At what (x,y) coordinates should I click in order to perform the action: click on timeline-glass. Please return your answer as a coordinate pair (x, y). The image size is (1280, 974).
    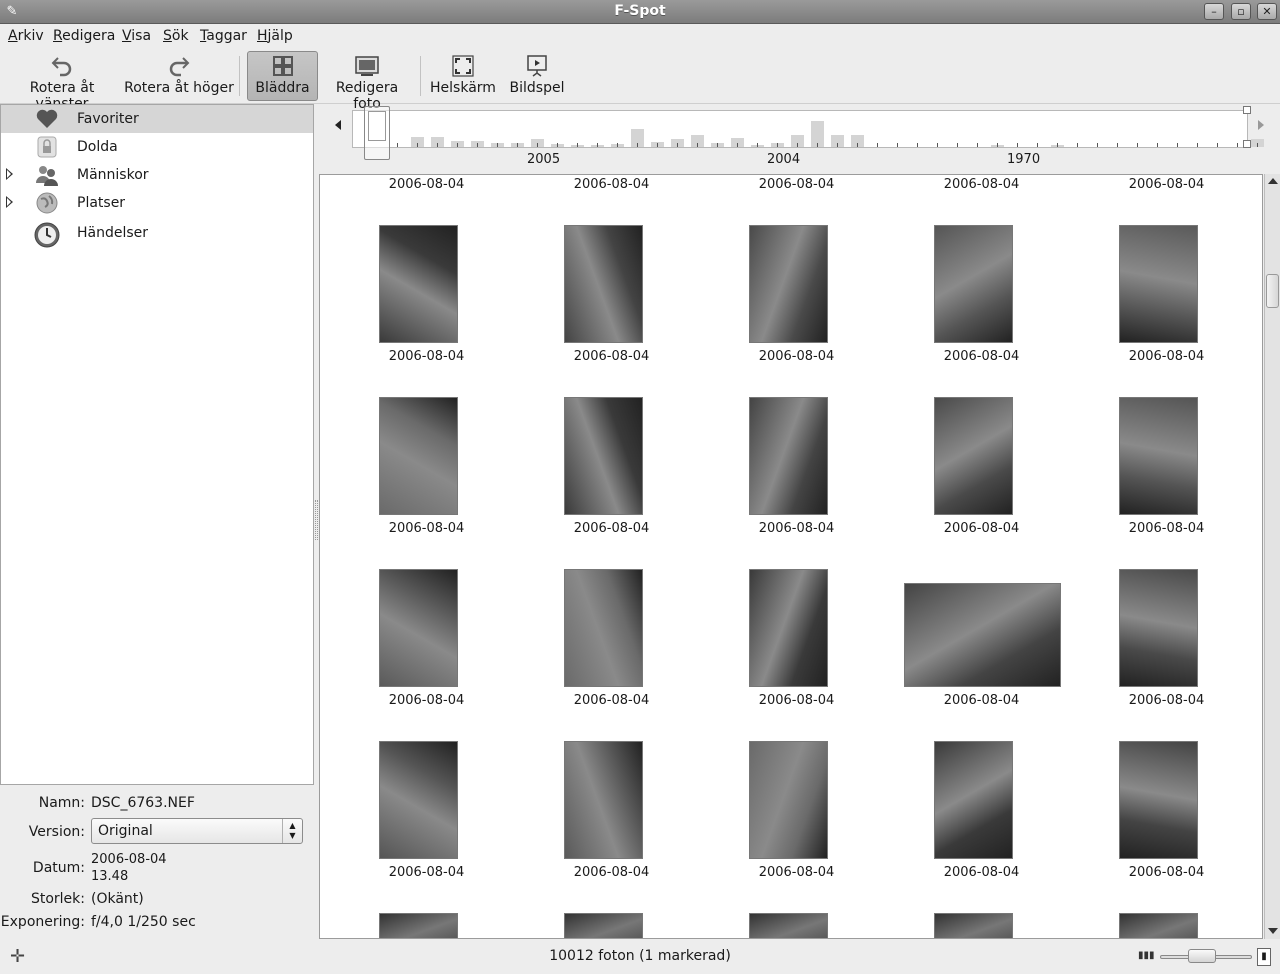
    Looking at the image, I should click on (377, 133).